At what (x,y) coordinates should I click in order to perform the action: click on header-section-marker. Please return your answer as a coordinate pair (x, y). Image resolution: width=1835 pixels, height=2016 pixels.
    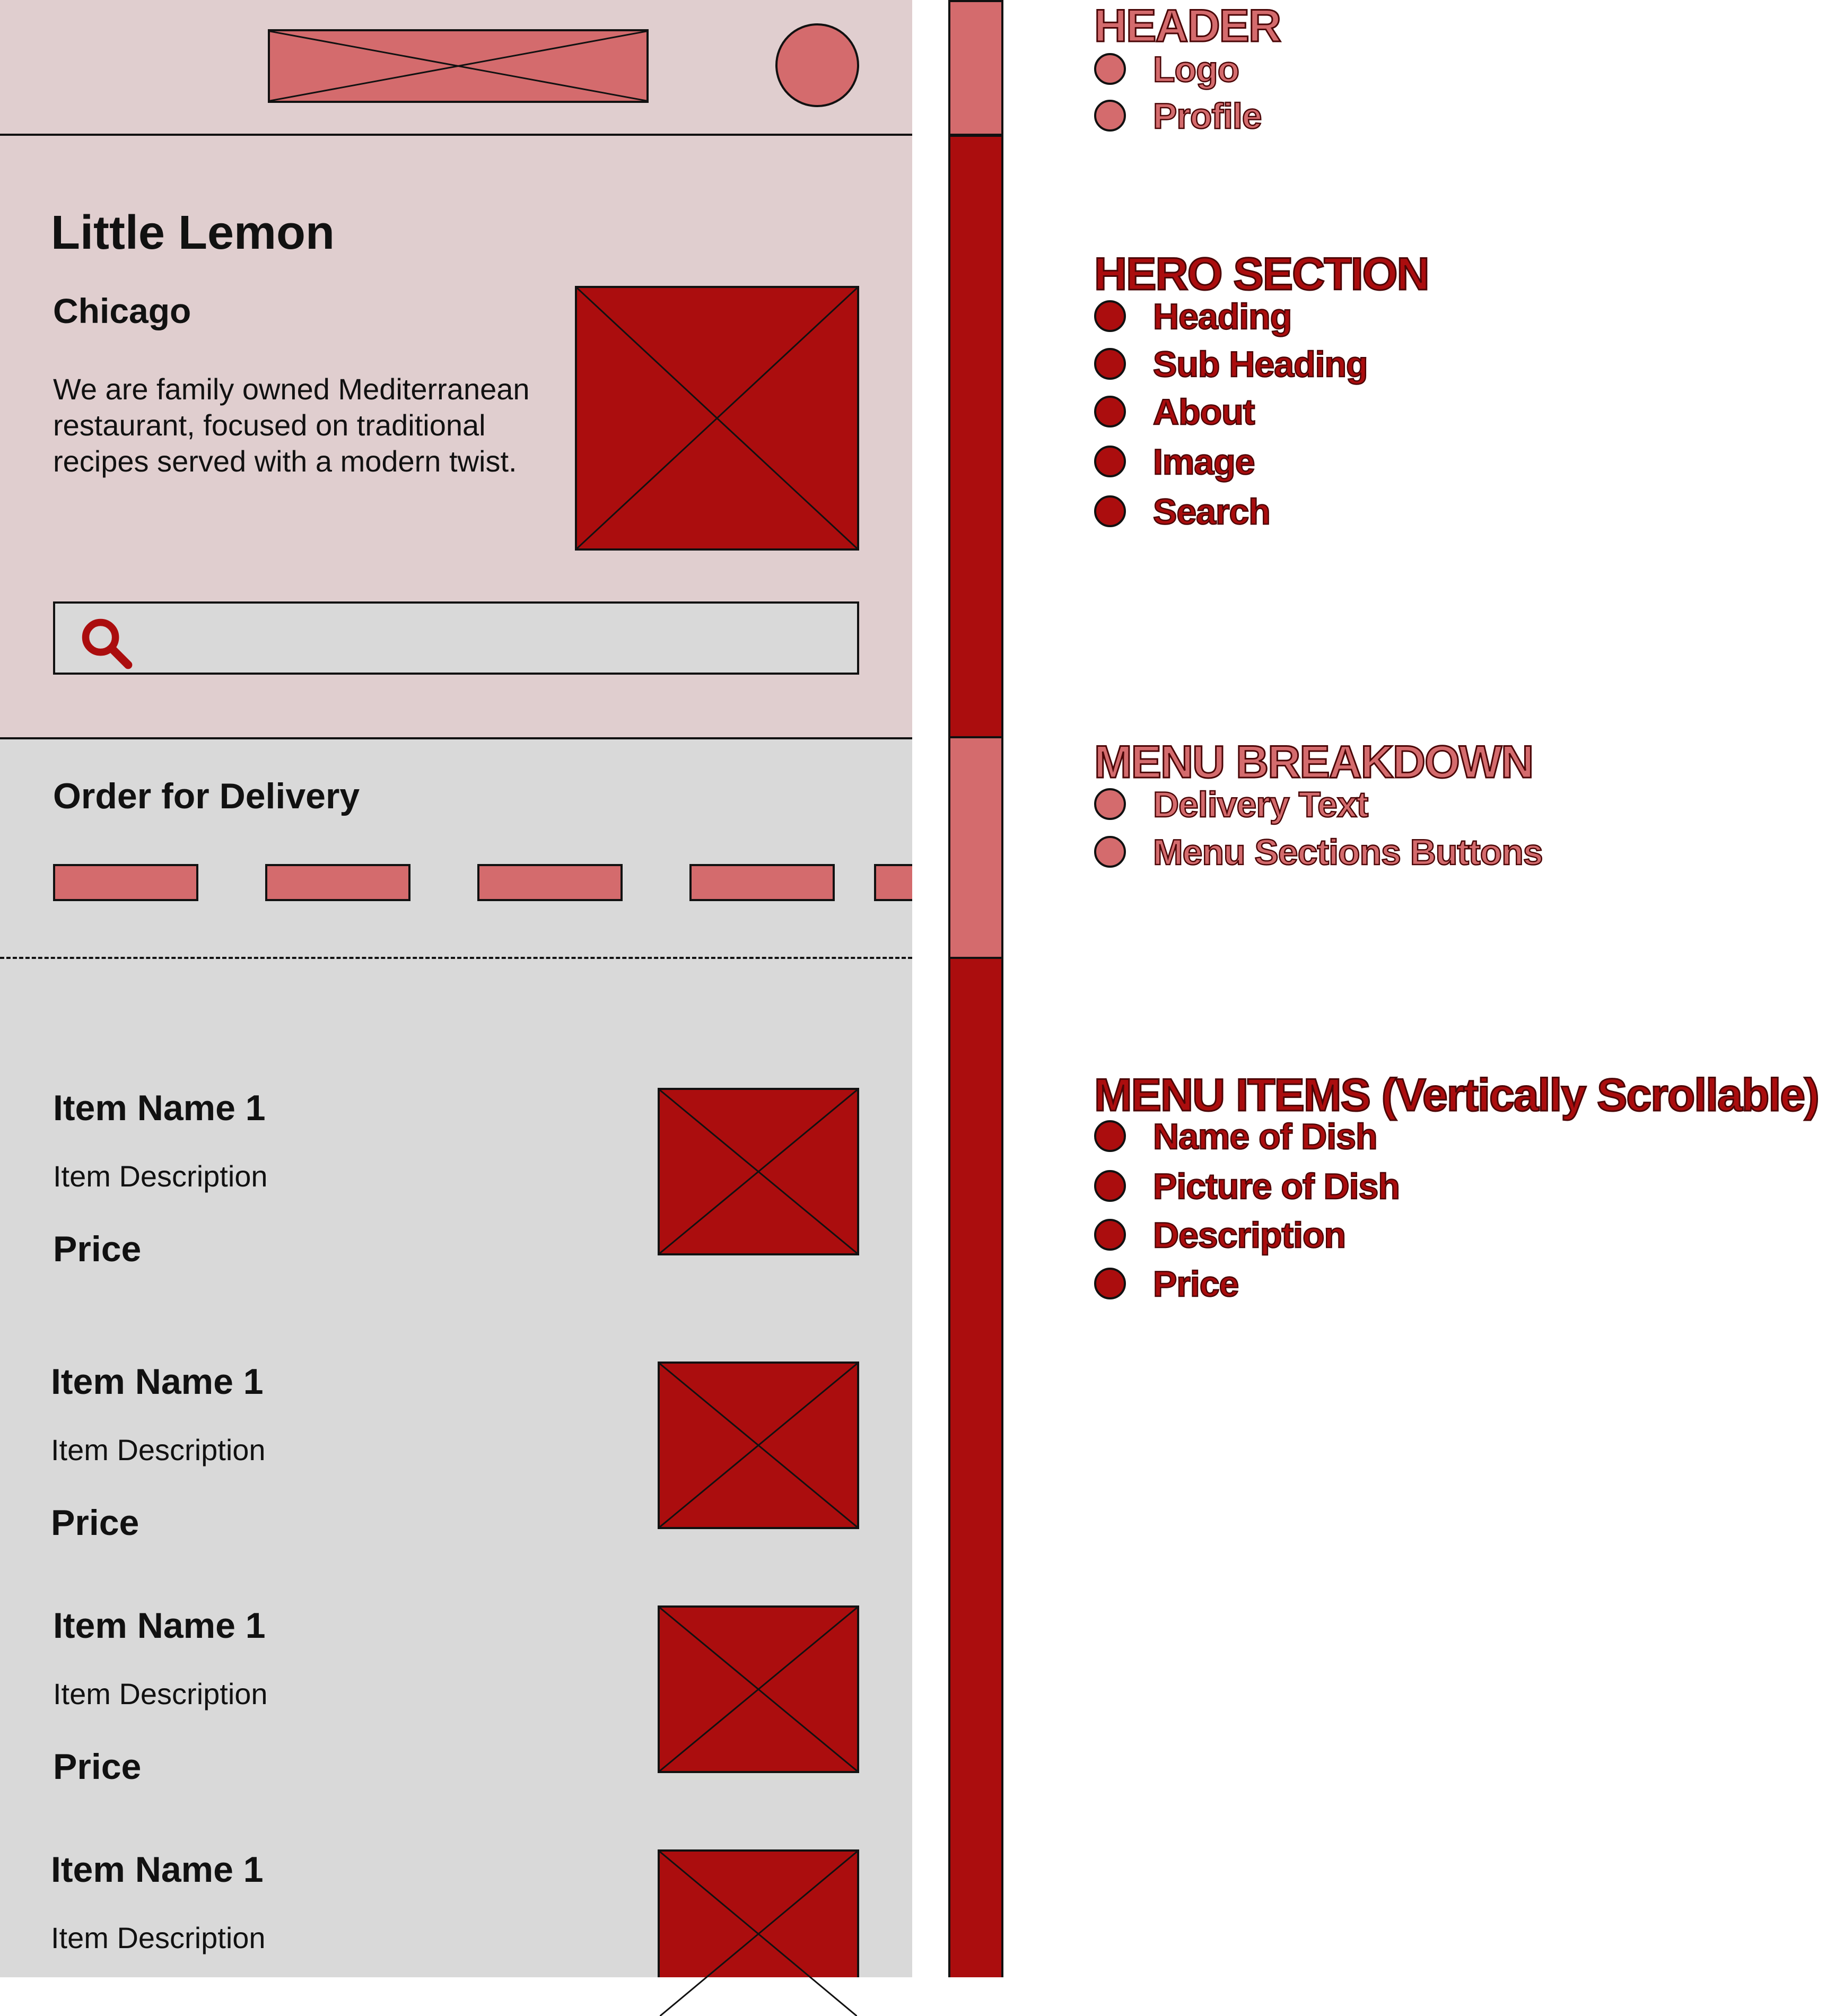
    Looking at the image, I should click on (975, 68).